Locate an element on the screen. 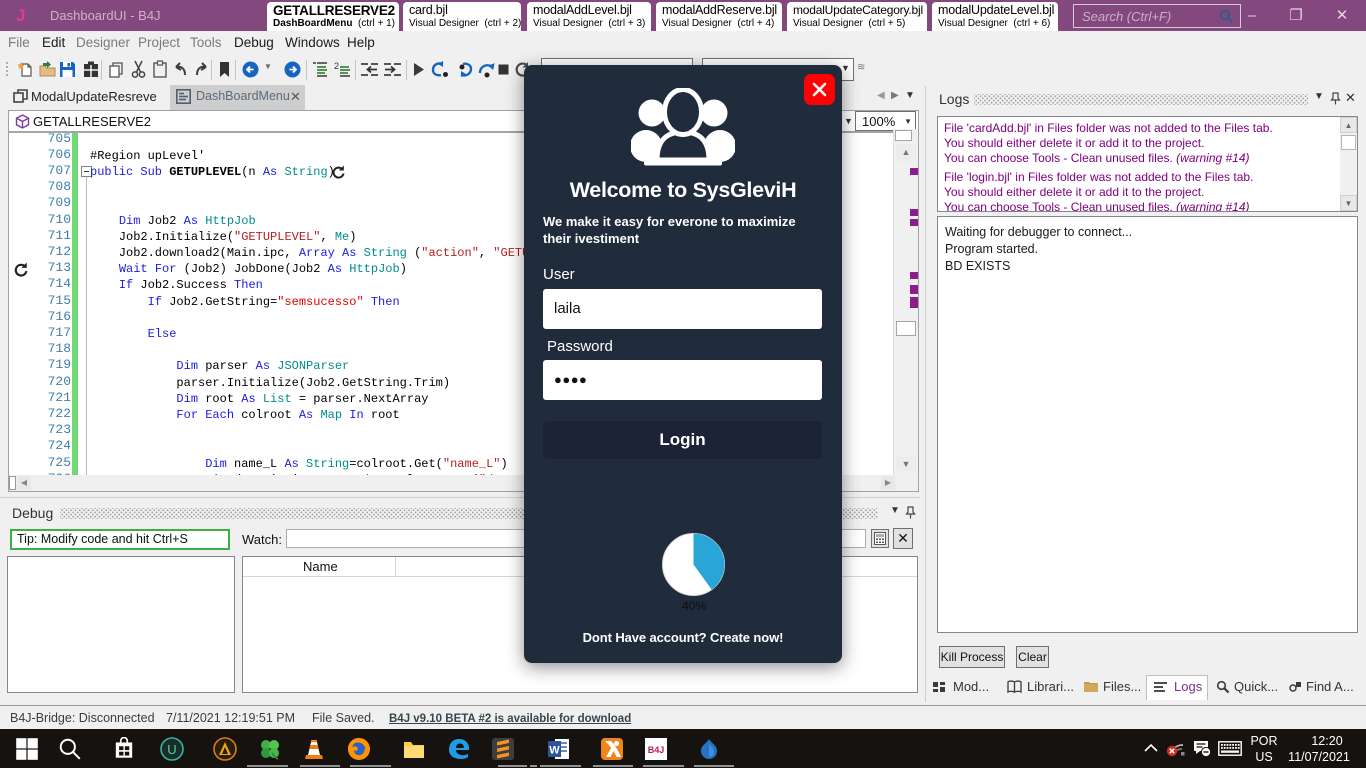 This screenshot has width=1366, height=768. svg-text: U is located at coordinates (171, 749).